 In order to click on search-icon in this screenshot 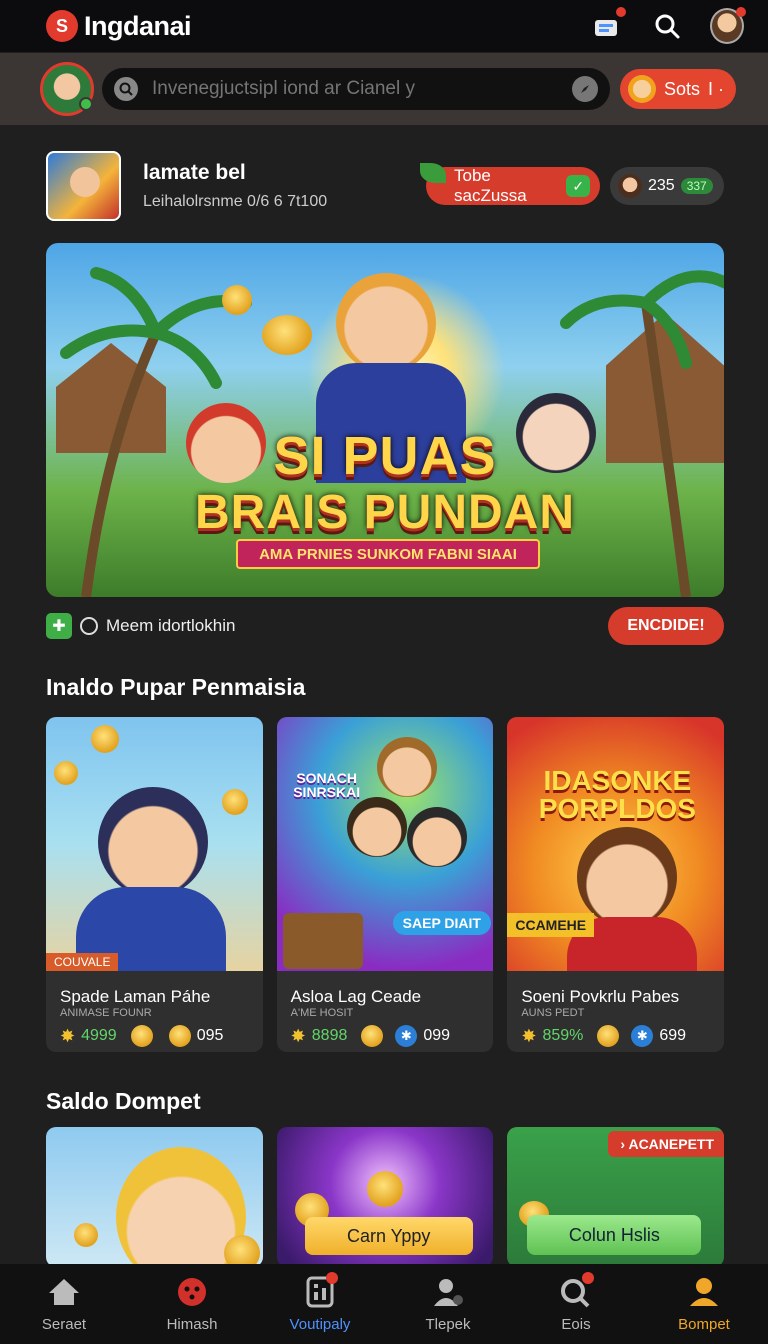, I will do `click(667, 26)`.